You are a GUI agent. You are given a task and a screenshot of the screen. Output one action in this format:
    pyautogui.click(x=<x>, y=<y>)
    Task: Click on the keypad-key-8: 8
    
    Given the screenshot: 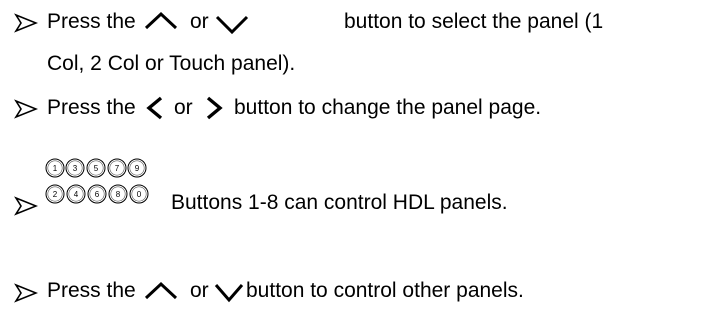 What is the action you would take?
    pyautogui.click(x=118, y=194)
    